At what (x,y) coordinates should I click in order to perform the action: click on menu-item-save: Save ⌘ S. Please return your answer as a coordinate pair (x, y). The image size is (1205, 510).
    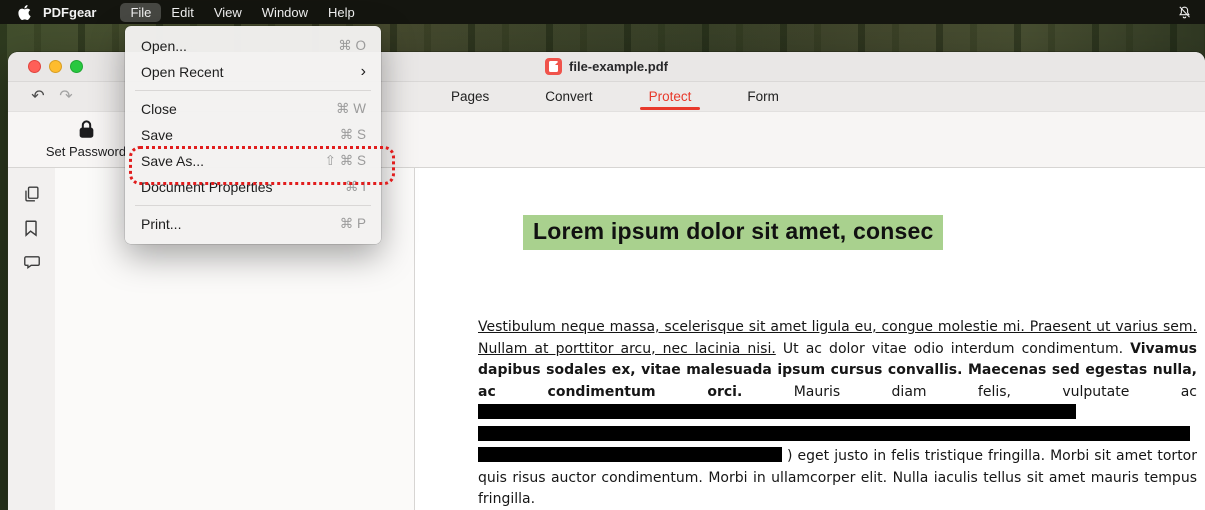
    Looking at the image, I should click on (253, 135).